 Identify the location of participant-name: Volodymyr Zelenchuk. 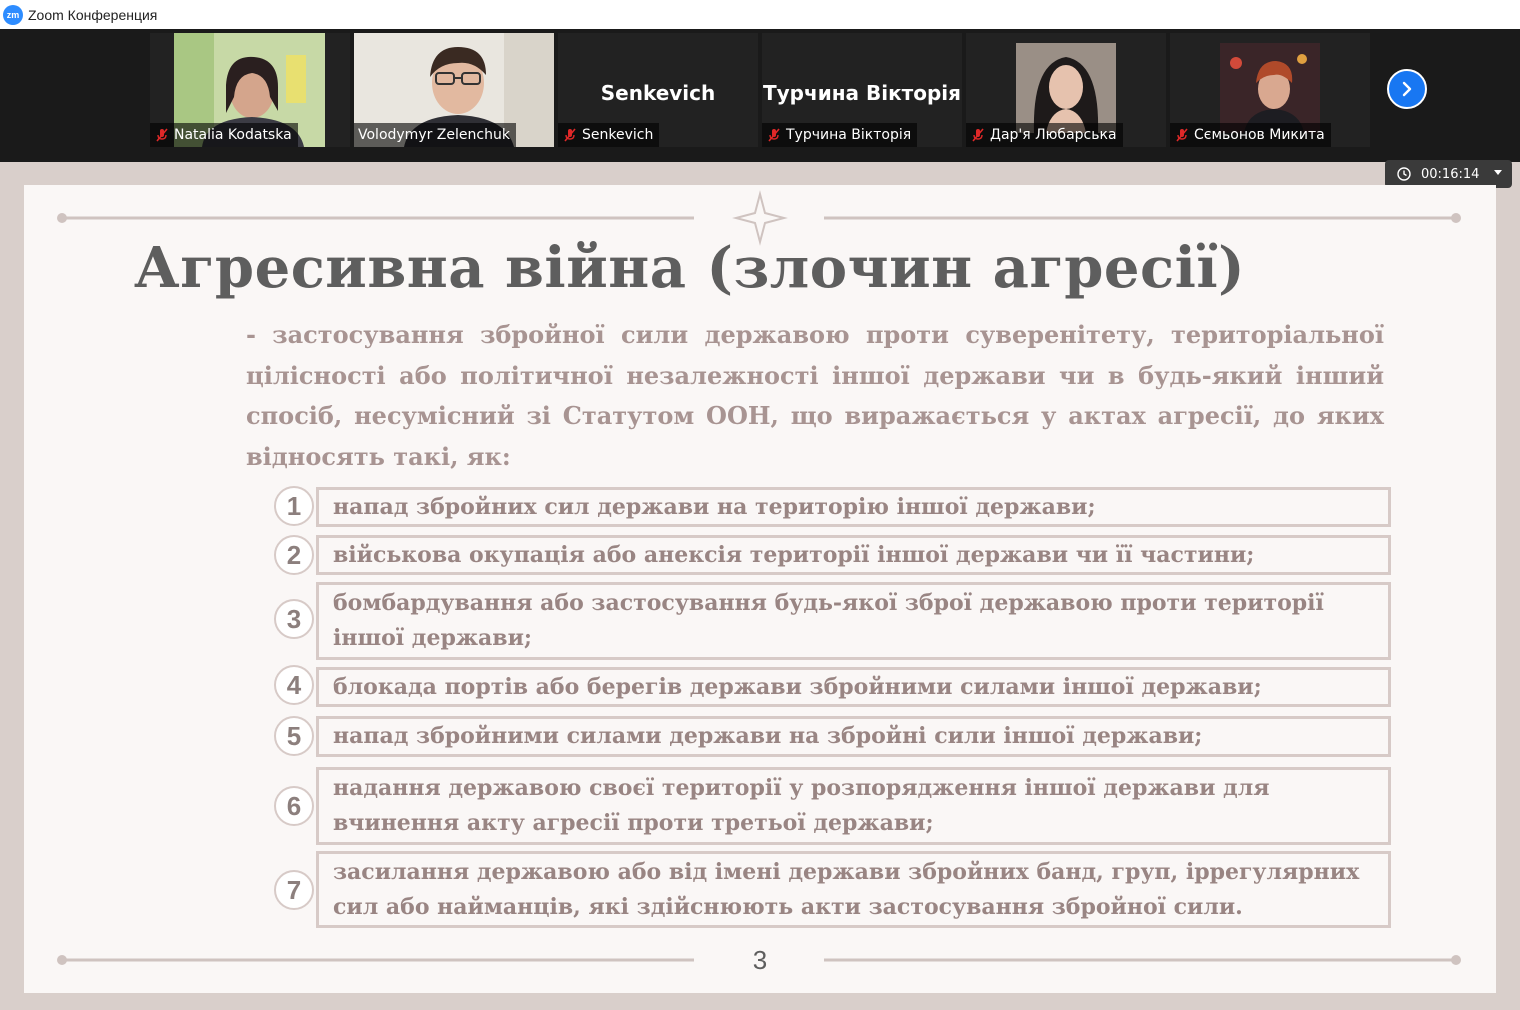
(434, 135).